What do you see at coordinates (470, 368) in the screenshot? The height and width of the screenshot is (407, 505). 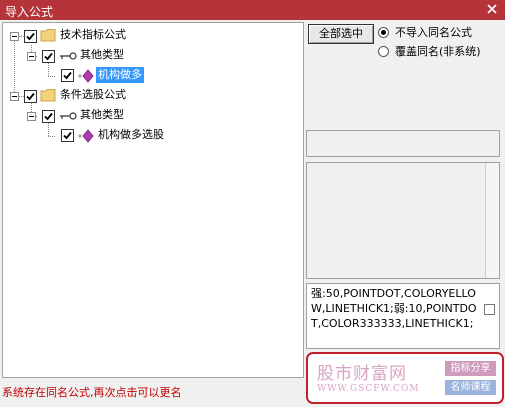 I see `watermark-tag-indicators: 指标分享` at bounding box center [470, 368].